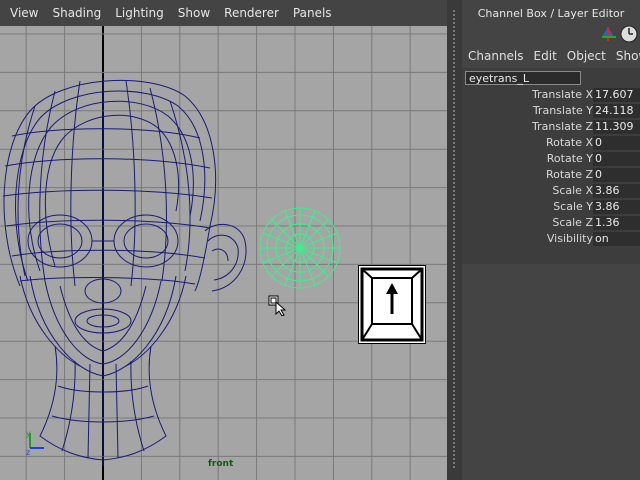 The height and width of the screenshot is (480, 640). I want to click on menu-edit: Edit, so click(545, 56).